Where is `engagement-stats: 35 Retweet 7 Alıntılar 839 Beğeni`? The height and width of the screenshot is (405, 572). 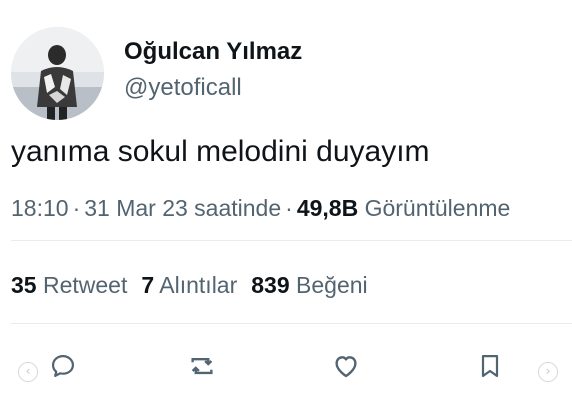
engagement-stats: 35 Retweet 7 Alıntılar 839 Beğeni is located at coordinates (196, 285).